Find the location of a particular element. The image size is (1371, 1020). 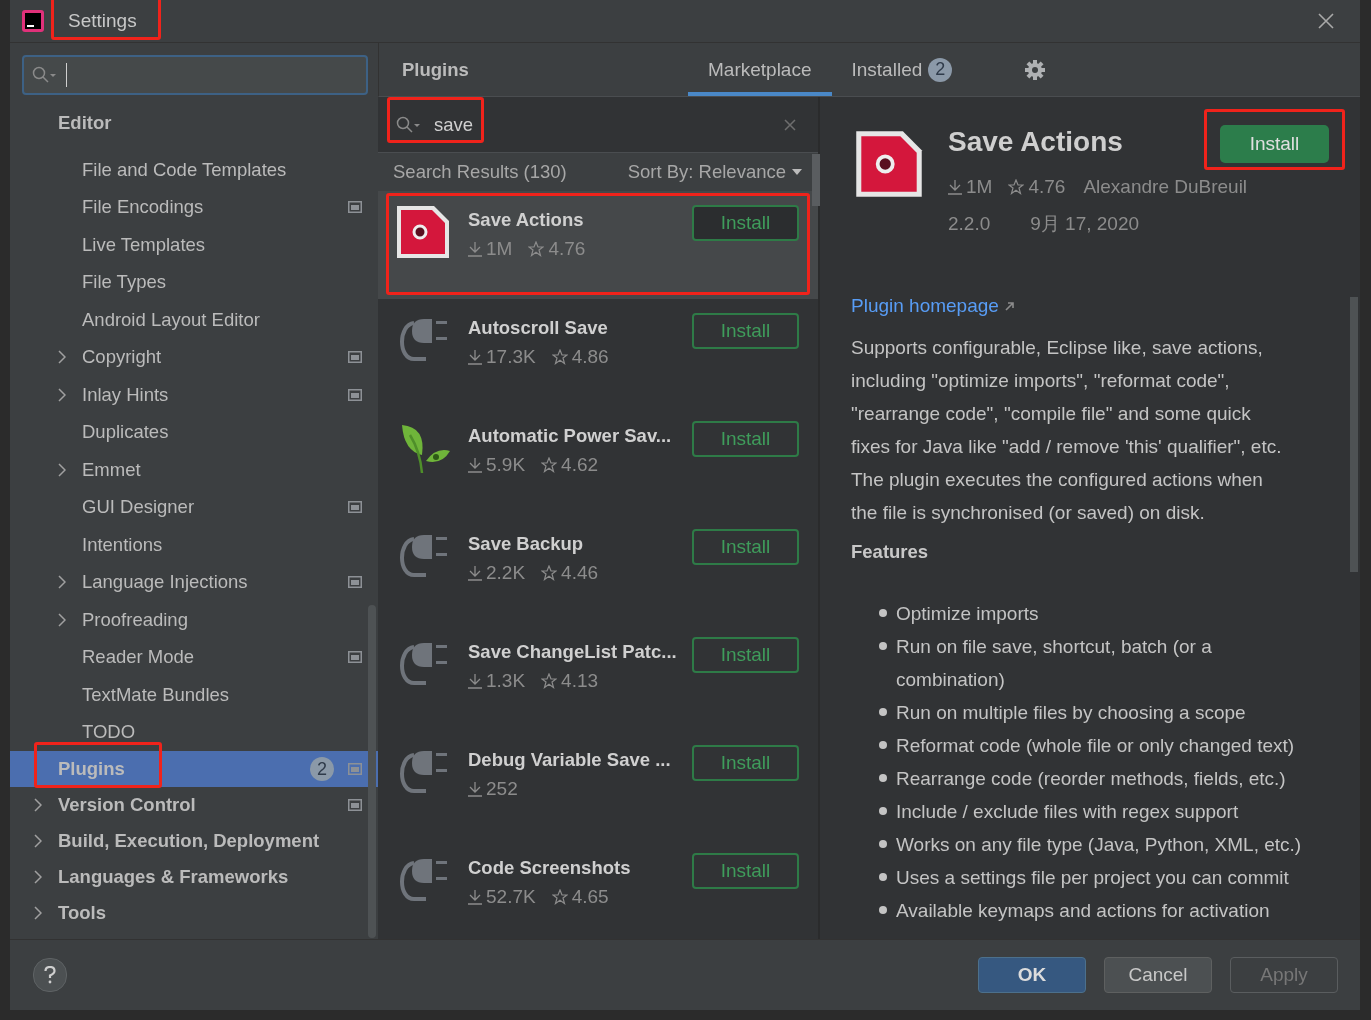

sidebar-item: Tools is located at coordinates (194, 913).